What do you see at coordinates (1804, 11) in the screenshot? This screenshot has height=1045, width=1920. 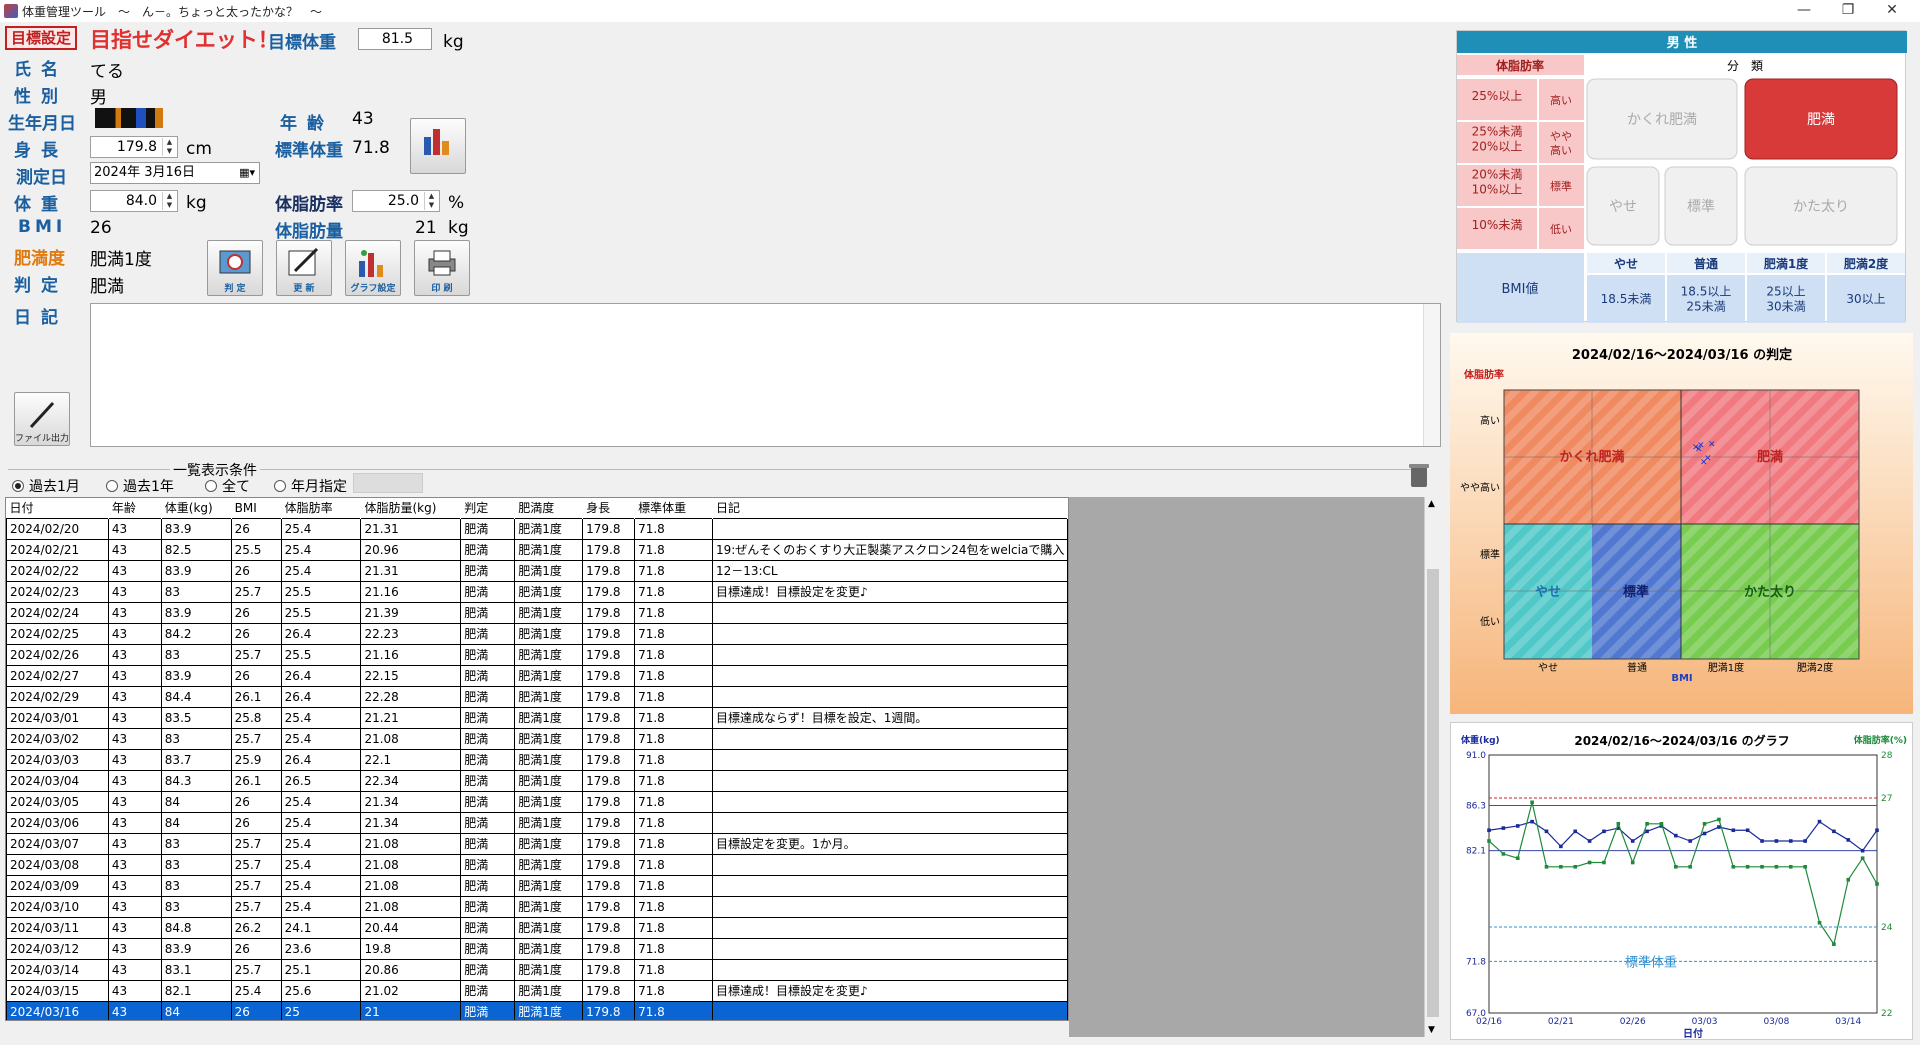 I see `minimize-button: —` at bounding box center [1804, 11].